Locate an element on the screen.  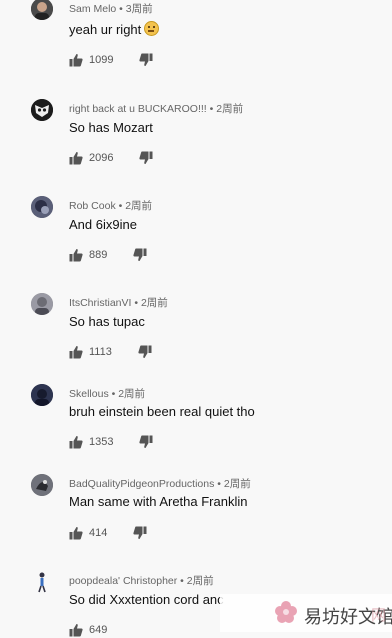
comment-actions: 1099 is located at coordinates (111, 60).